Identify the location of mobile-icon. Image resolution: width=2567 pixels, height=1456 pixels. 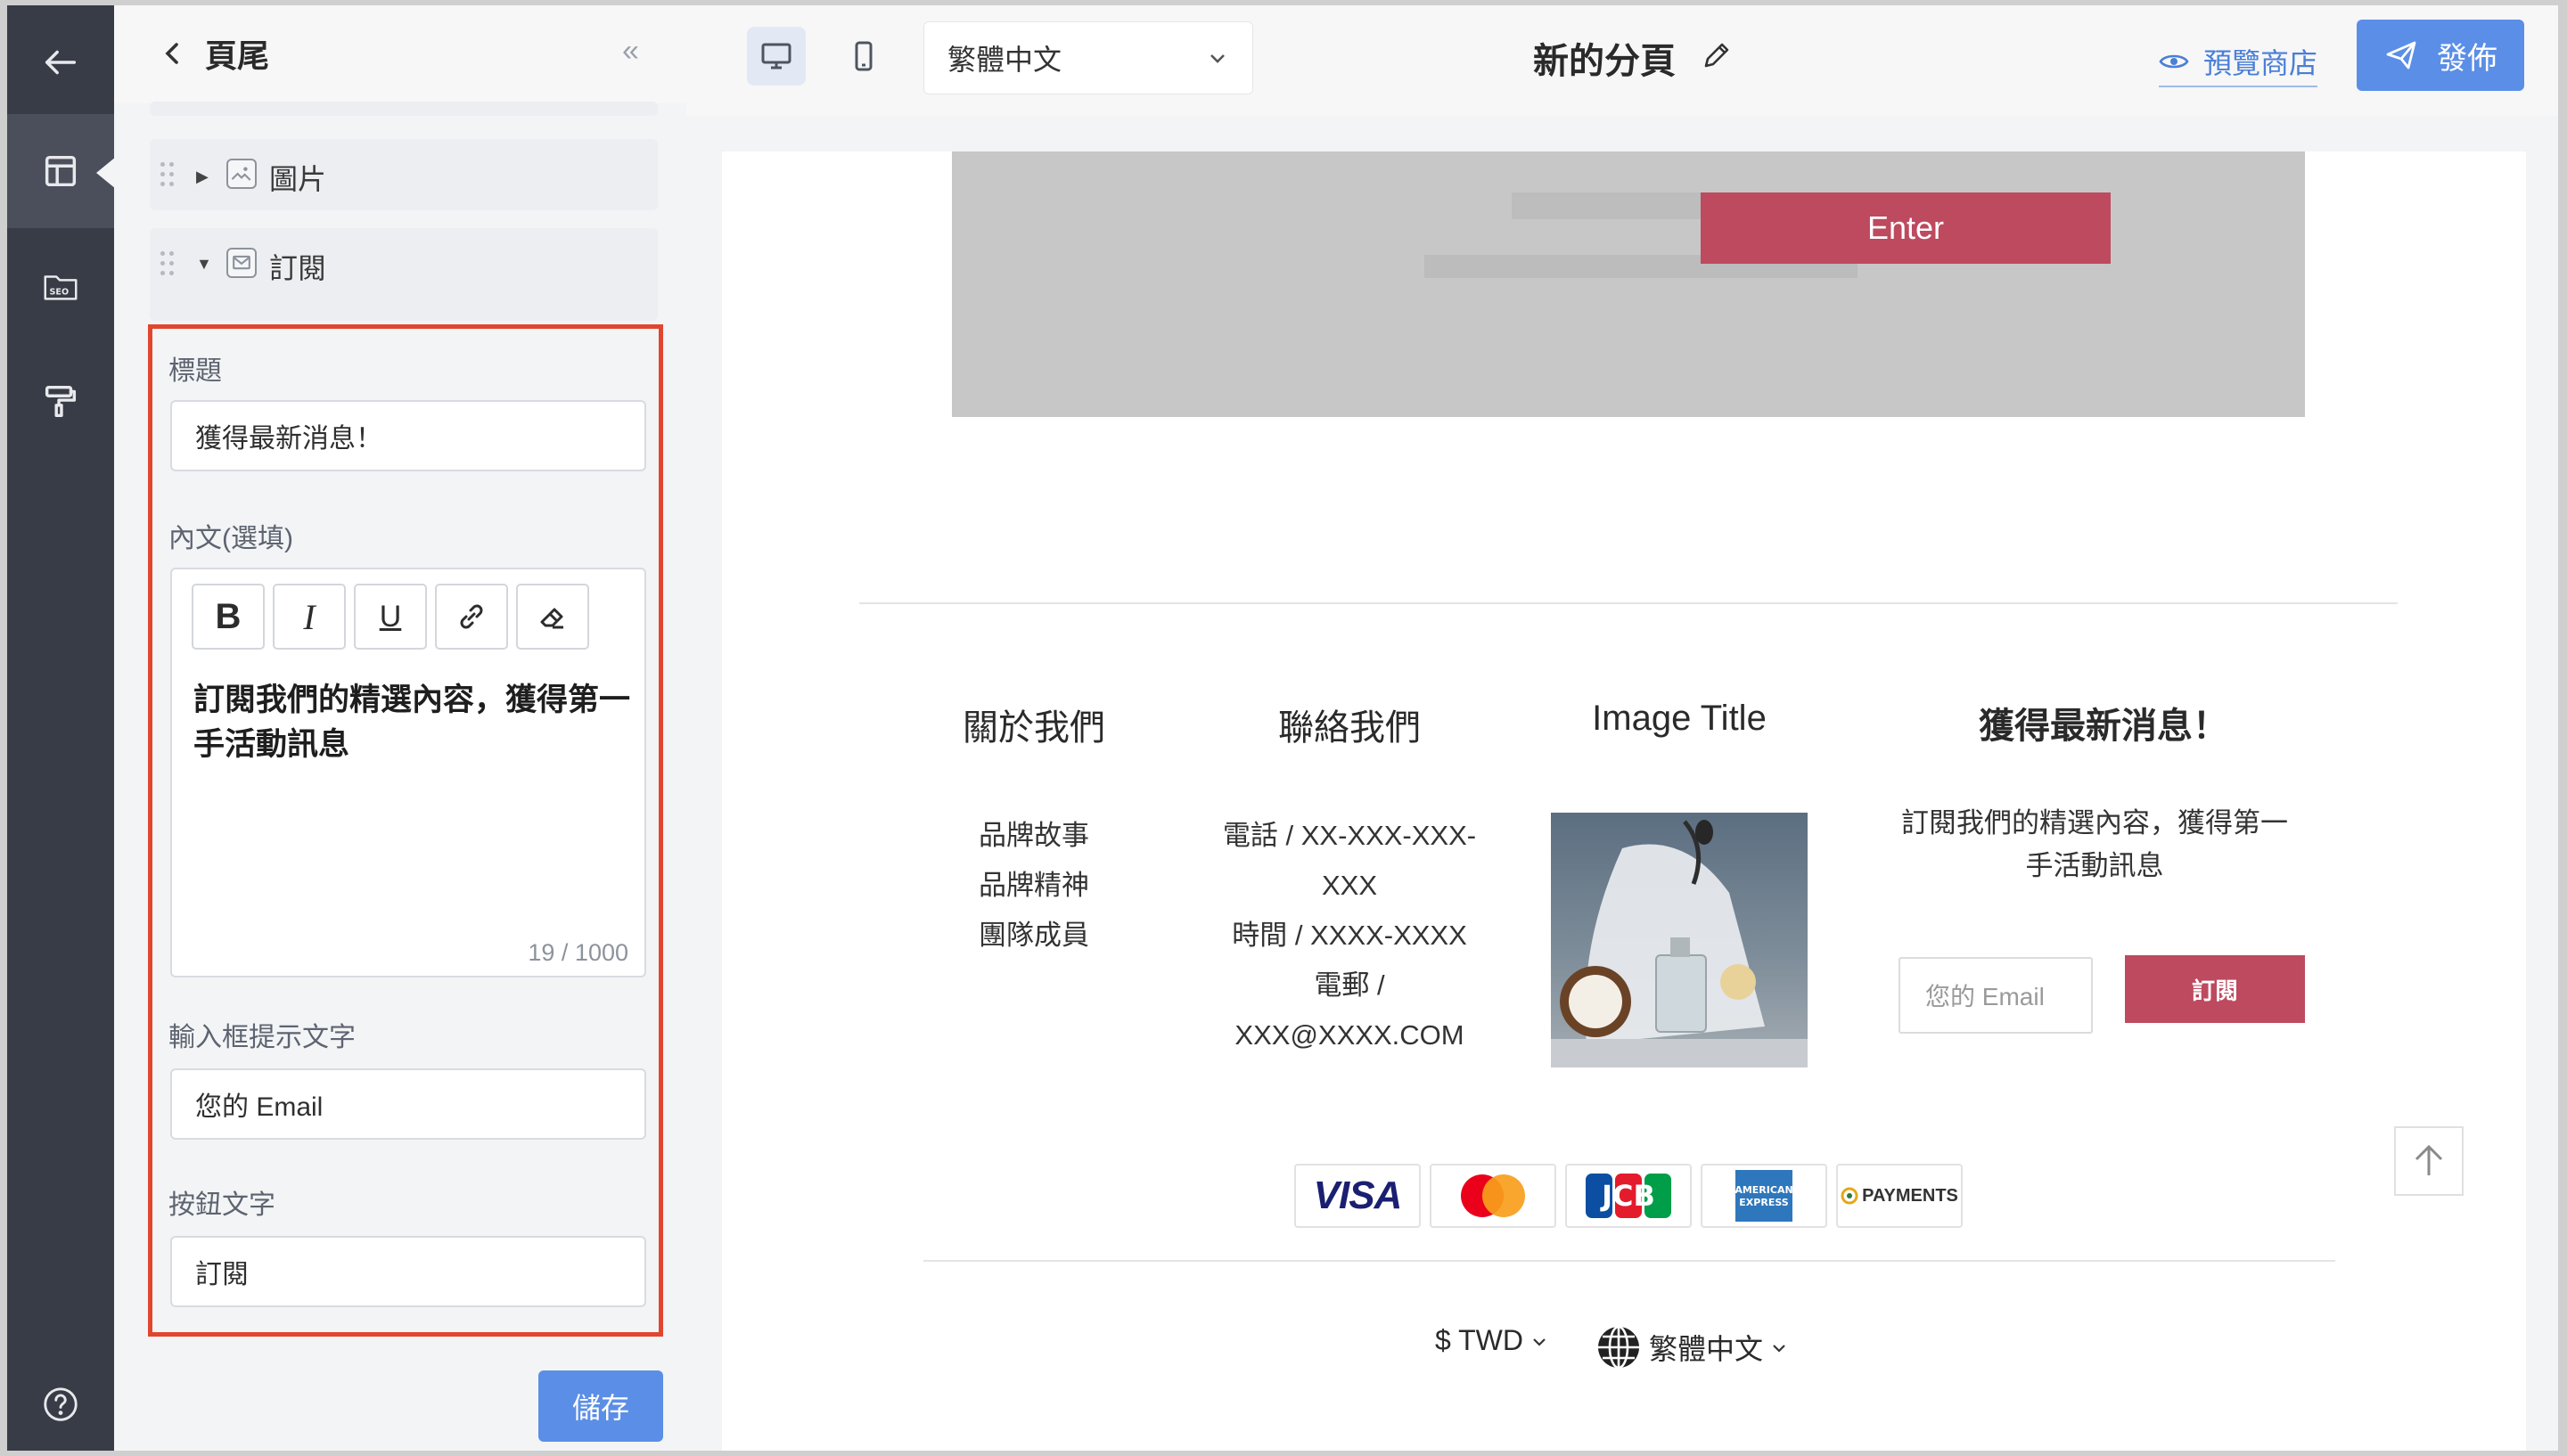
(864, 56).